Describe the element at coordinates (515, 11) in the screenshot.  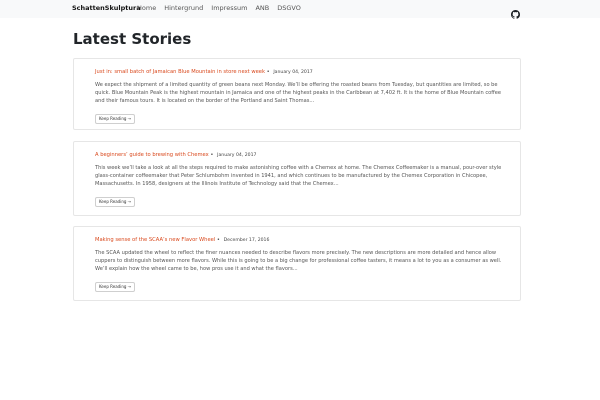
I see `github-icon` at that location.